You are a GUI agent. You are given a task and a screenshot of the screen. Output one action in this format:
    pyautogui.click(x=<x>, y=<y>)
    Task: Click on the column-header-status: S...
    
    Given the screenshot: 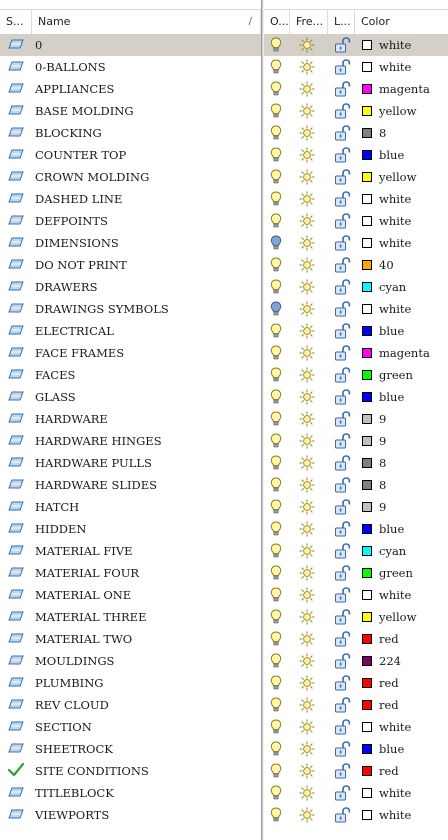 What is the action you would take?
    pyautogui.click(x=16, y=22)
    